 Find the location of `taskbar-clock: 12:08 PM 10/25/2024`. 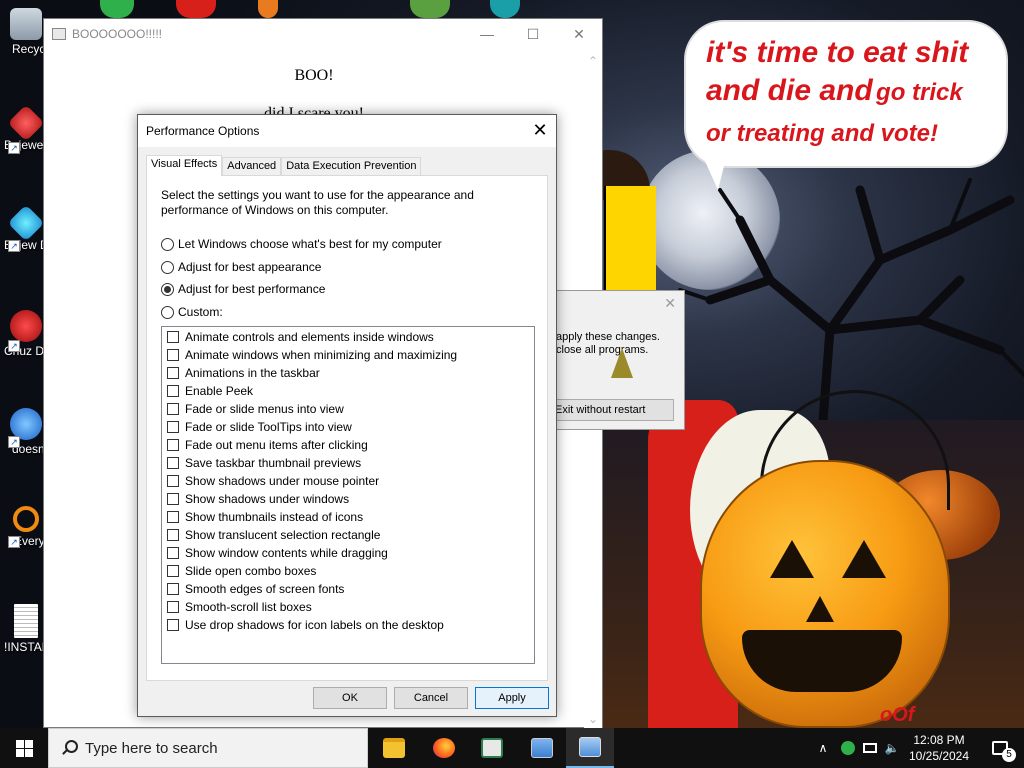

taskbar-clock: 12:08 PM 10/25/2024 is located at coordinates (939, 748).